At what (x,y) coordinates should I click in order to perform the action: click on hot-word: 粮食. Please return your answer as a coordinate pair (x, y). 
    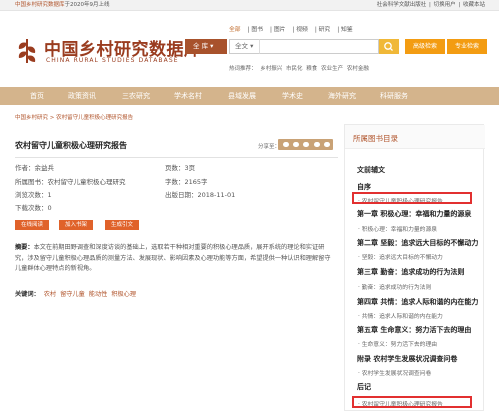
    Looking at the image, I should click on (311, 69).